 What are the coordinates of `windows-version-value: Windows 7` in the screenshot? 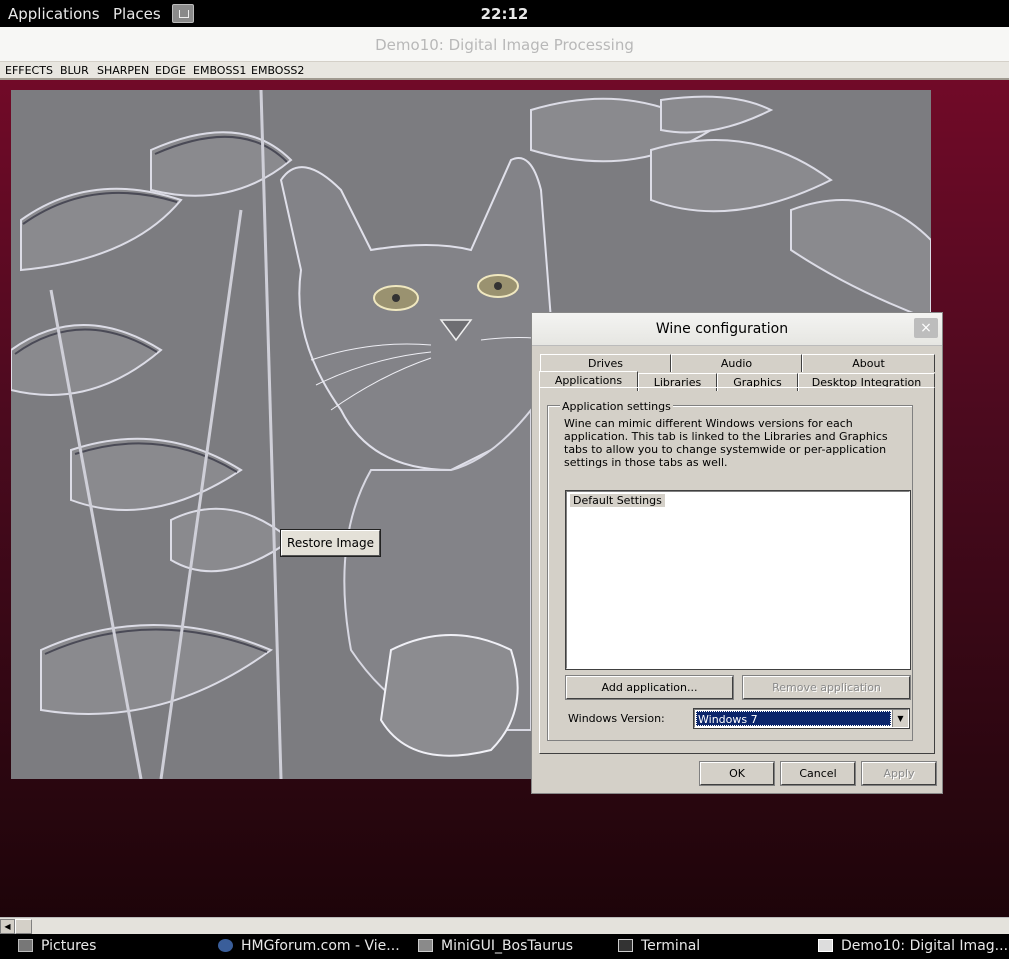 It's located at (793, 718).